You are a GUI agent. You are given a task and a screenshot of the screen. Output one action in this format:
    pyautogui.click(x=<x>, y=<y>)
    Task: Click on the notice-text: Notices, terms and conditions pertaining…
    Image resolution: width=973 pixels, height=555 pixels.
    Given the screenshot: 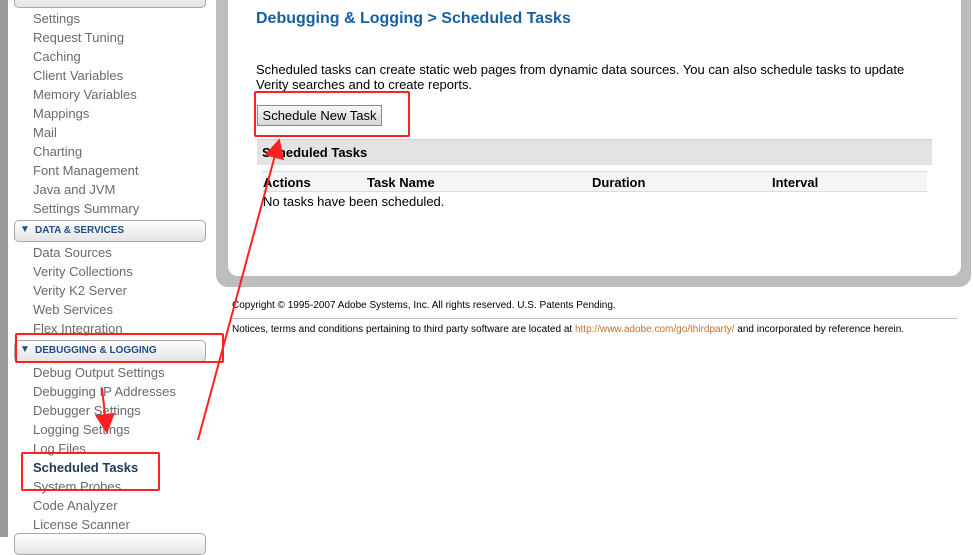 What is the action you would take?
    pyautogui.click(x=568, y=329)
    